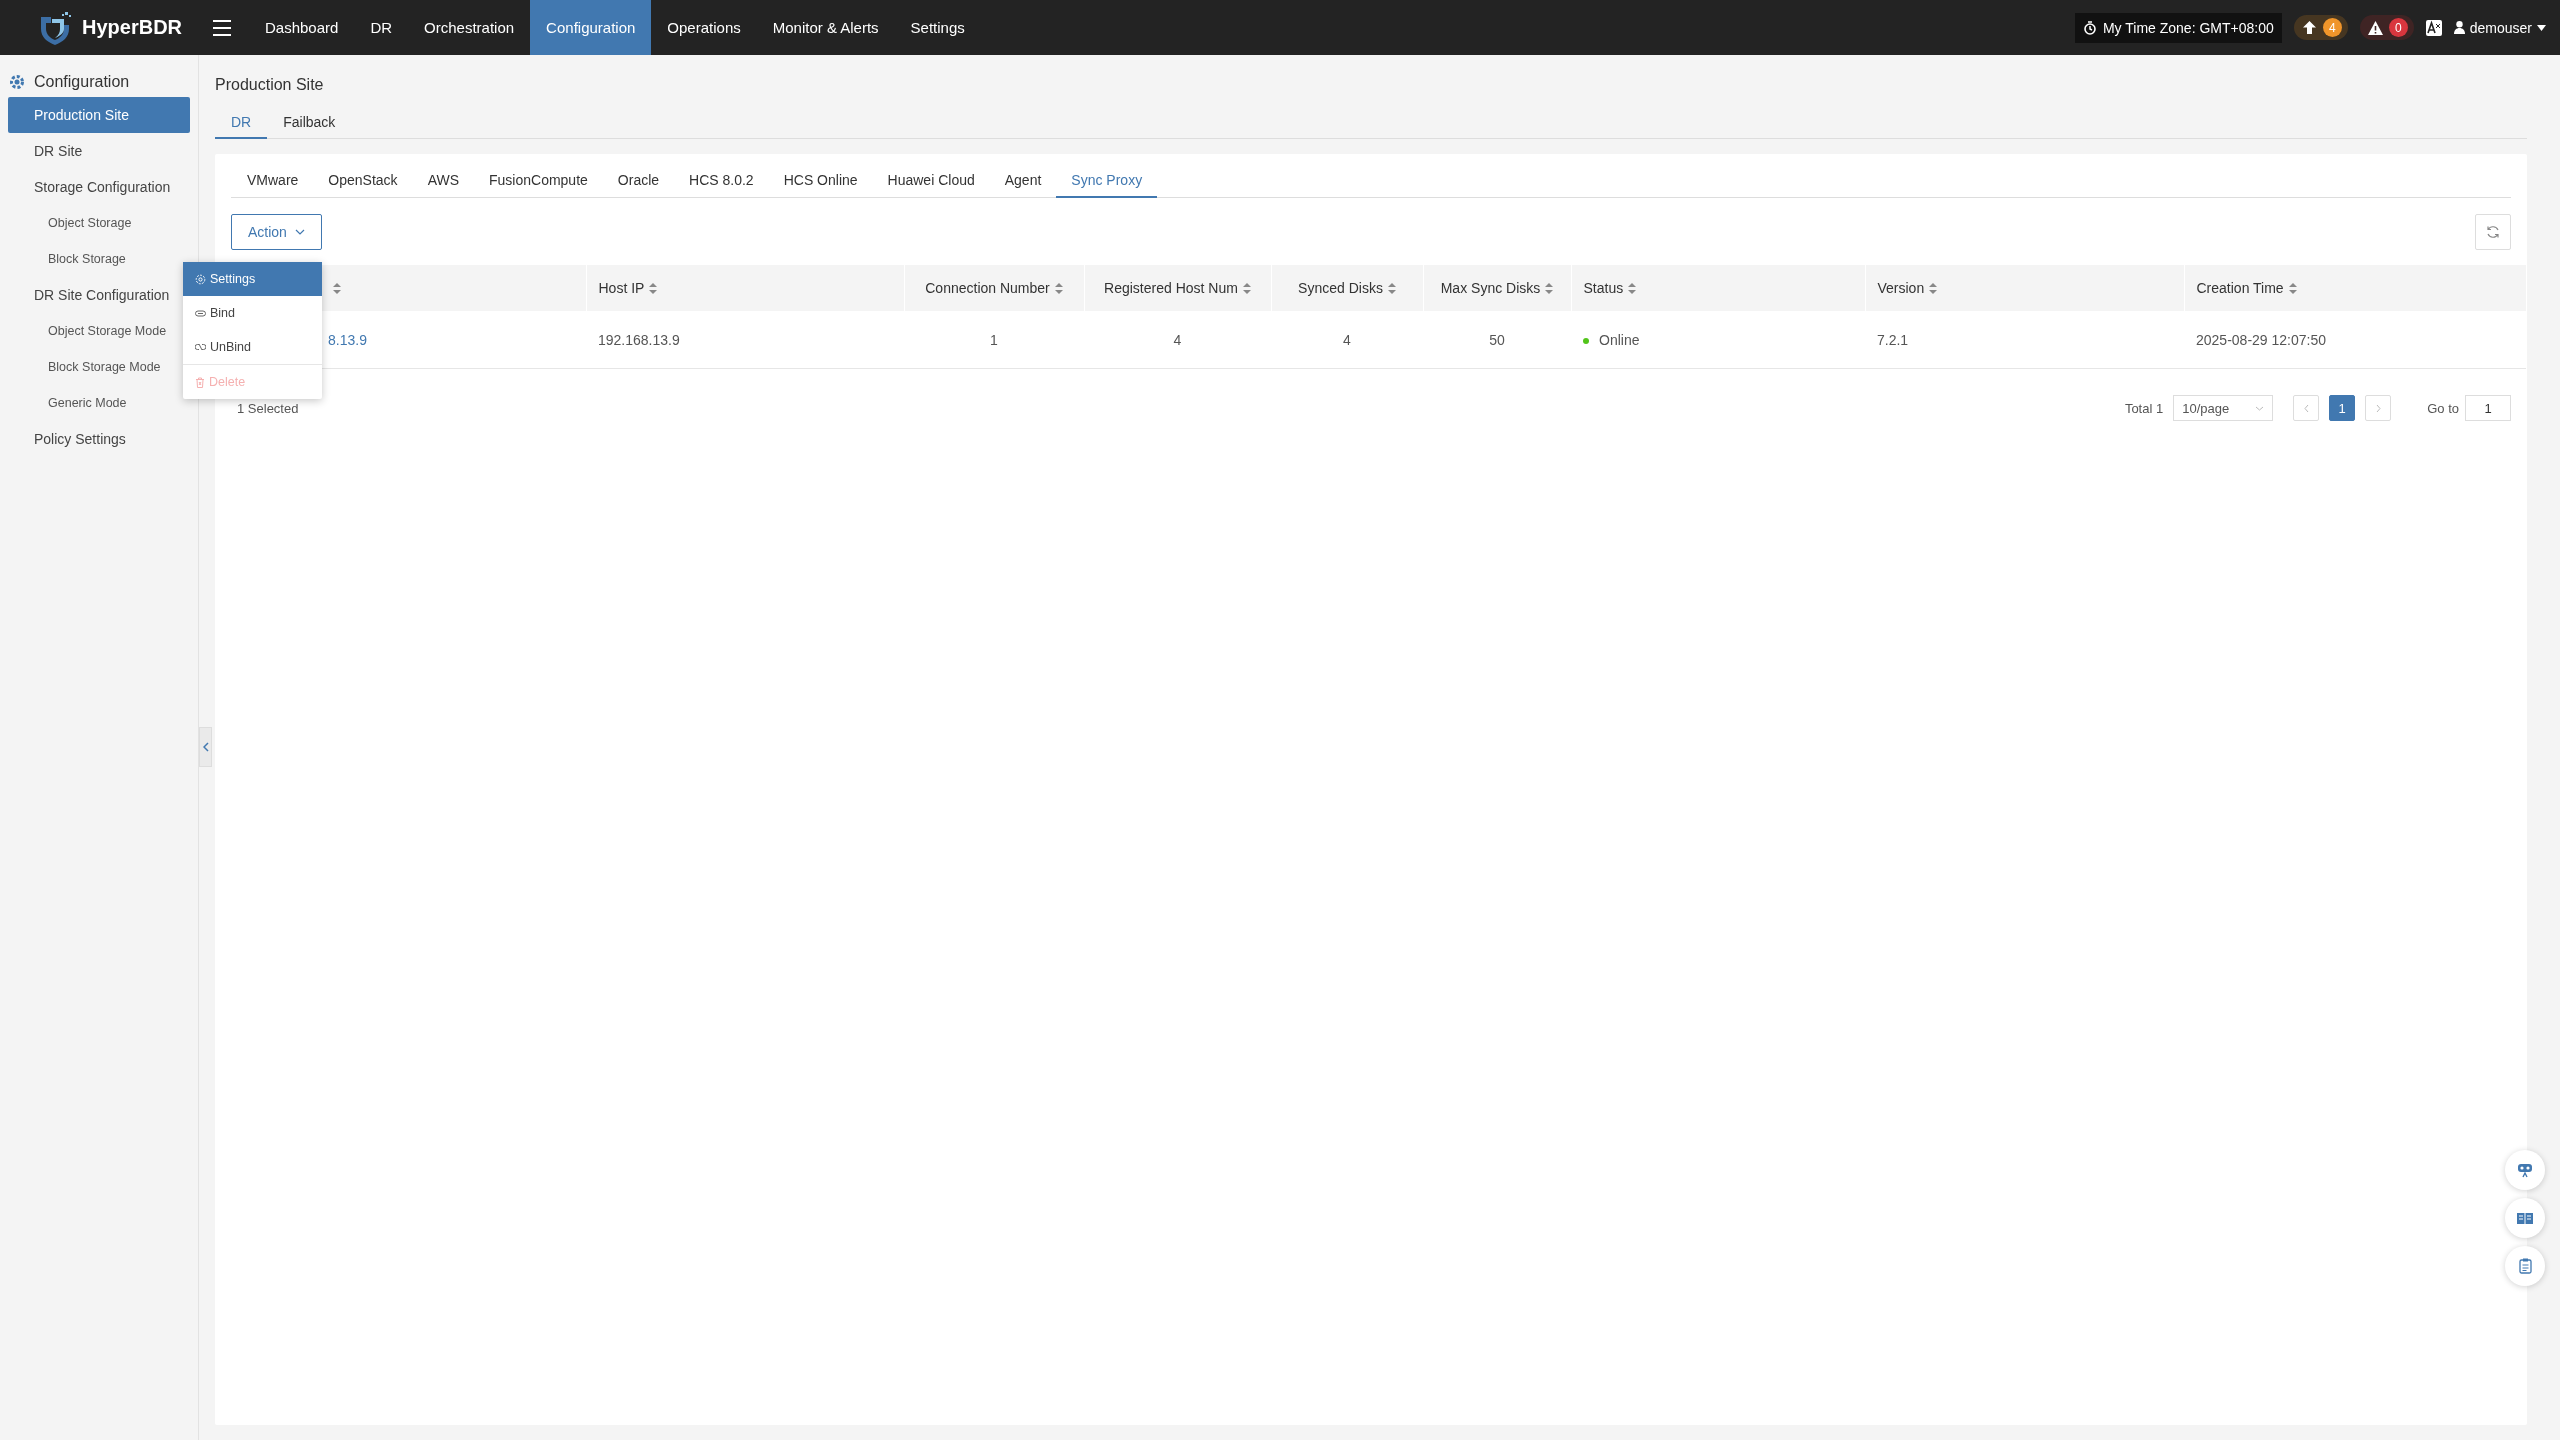 Image resolution: width=2560 pixels, height=1440 pixels. I want to click on tab: DR, so click(241, 122).